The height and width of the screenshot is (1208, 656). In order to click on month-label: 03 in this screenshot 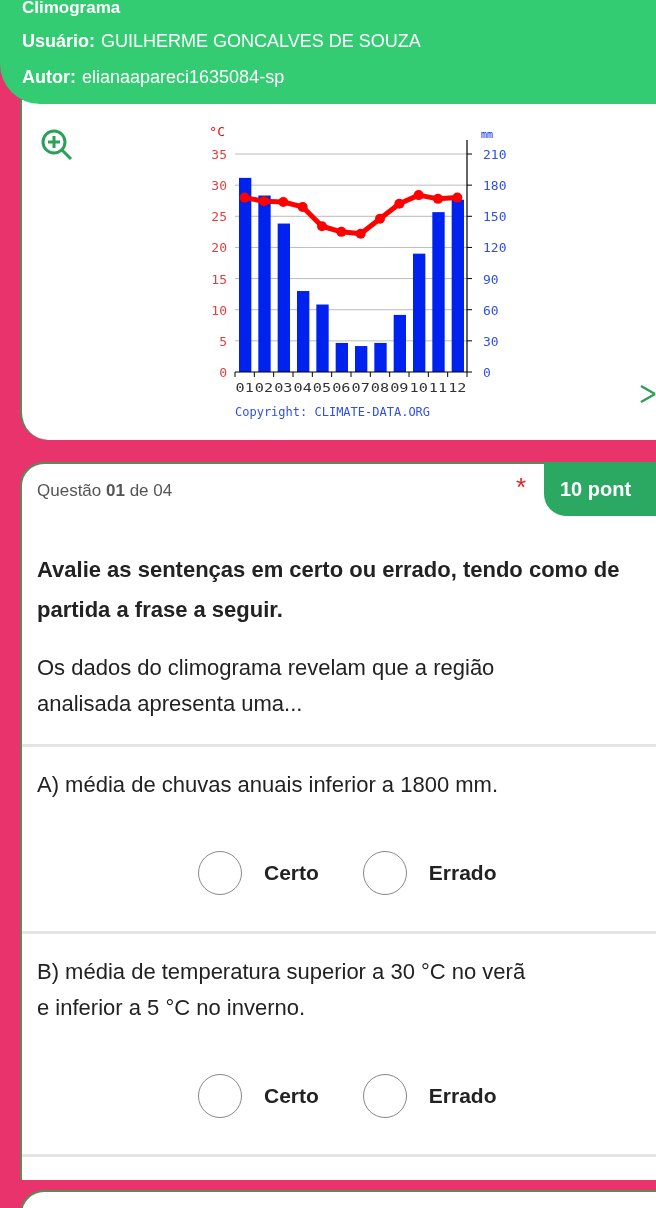, I will do `click(281, 388)`.